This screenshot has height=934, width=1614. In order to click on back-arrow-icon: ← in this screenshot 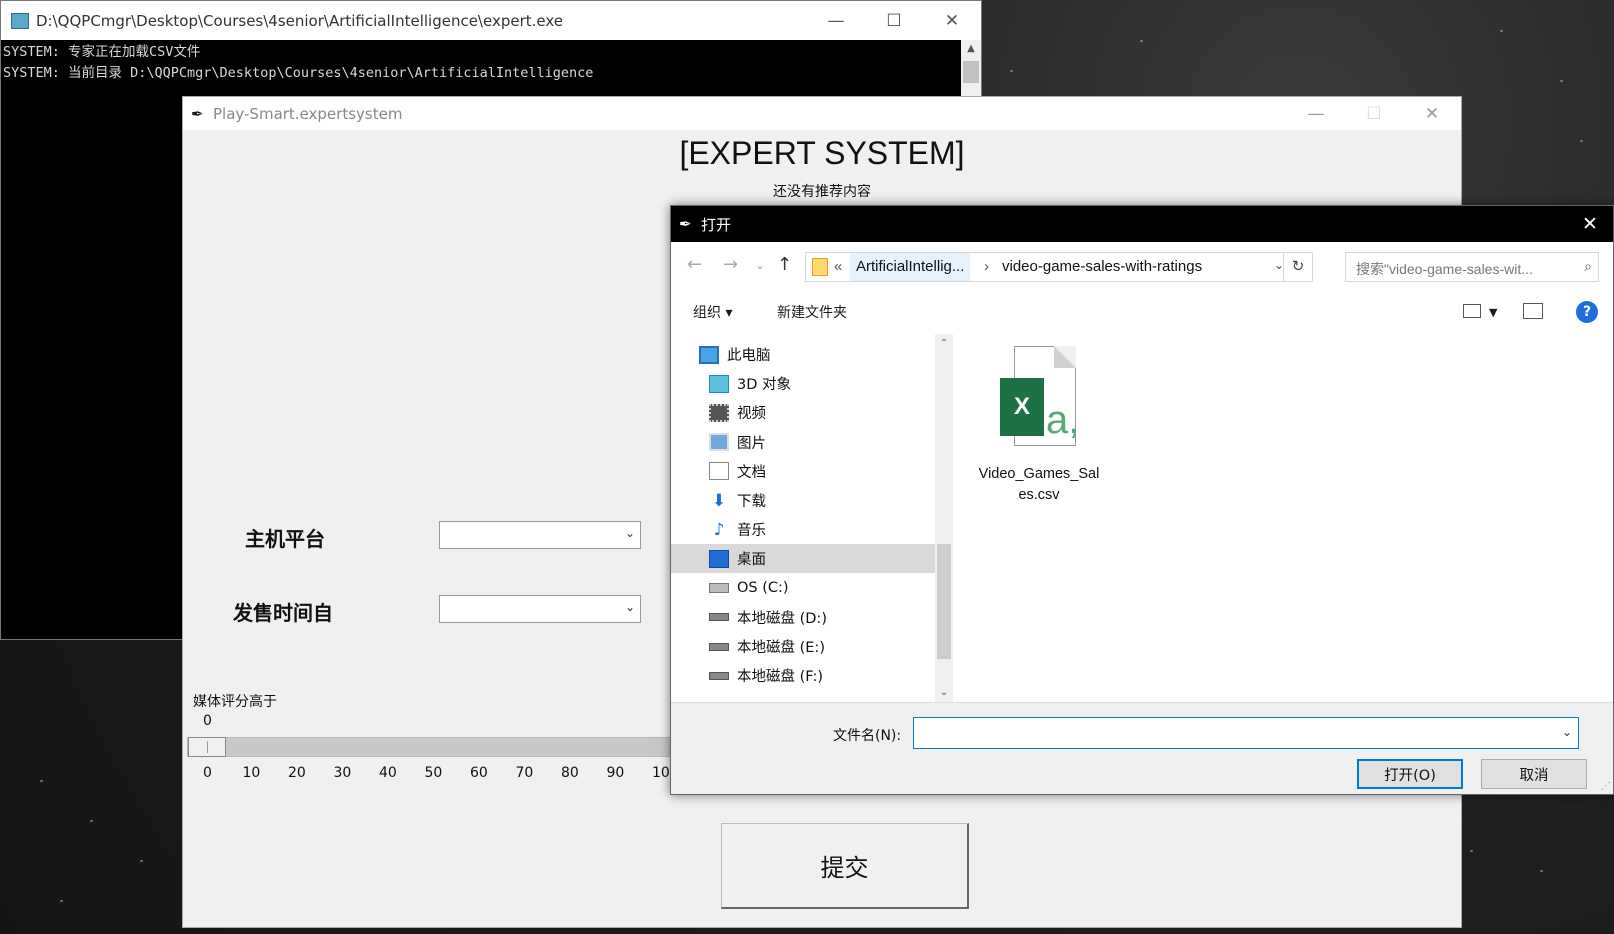, I will do `click(694, 264)`.